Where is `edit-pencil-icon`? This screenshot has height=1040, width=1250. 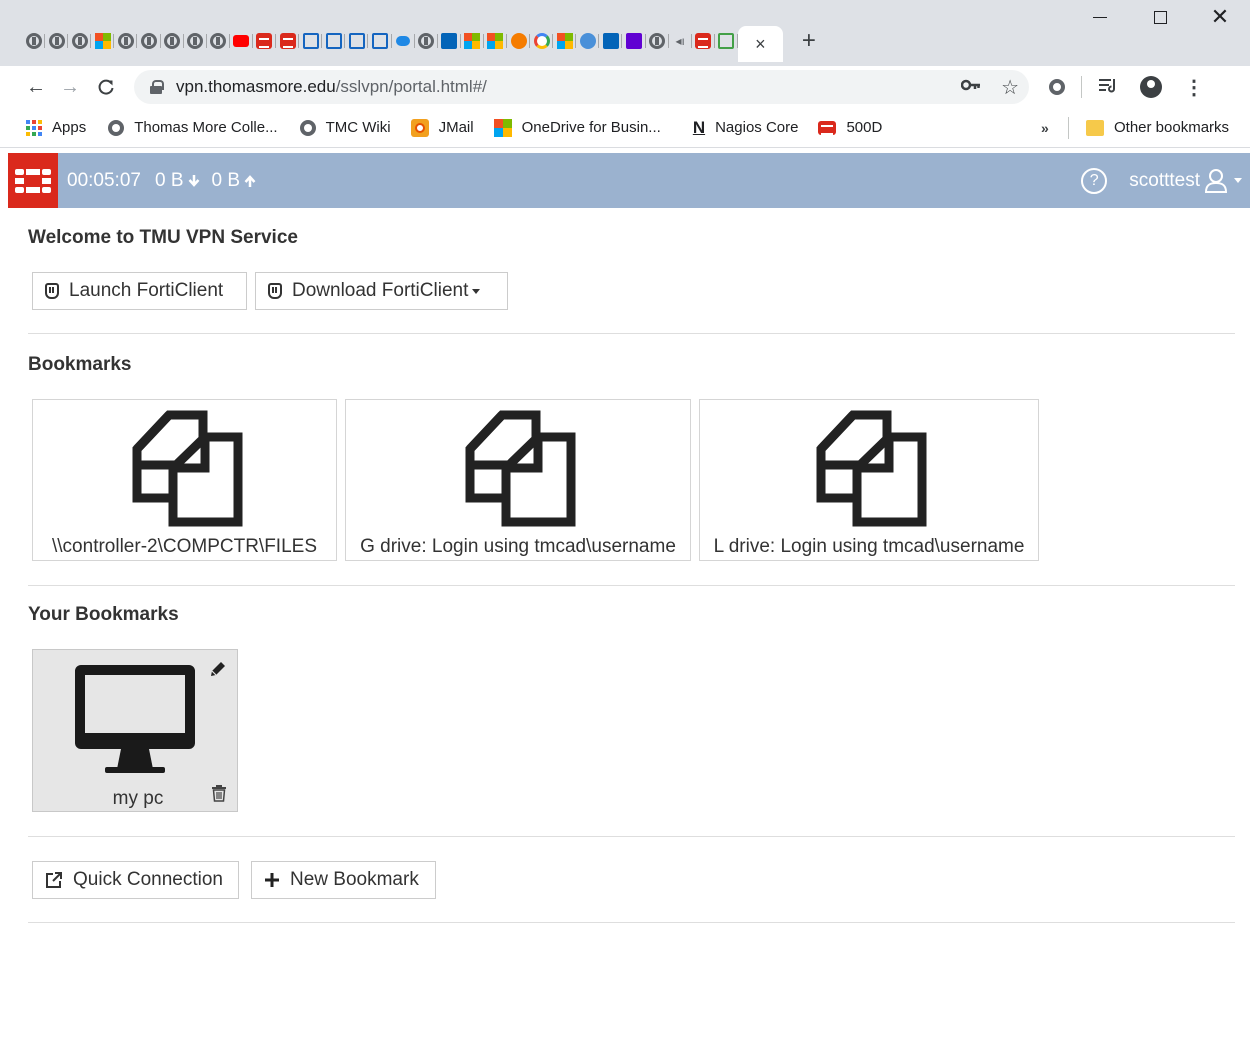
edit-pencil-icon is located at coordinates (218, 669).